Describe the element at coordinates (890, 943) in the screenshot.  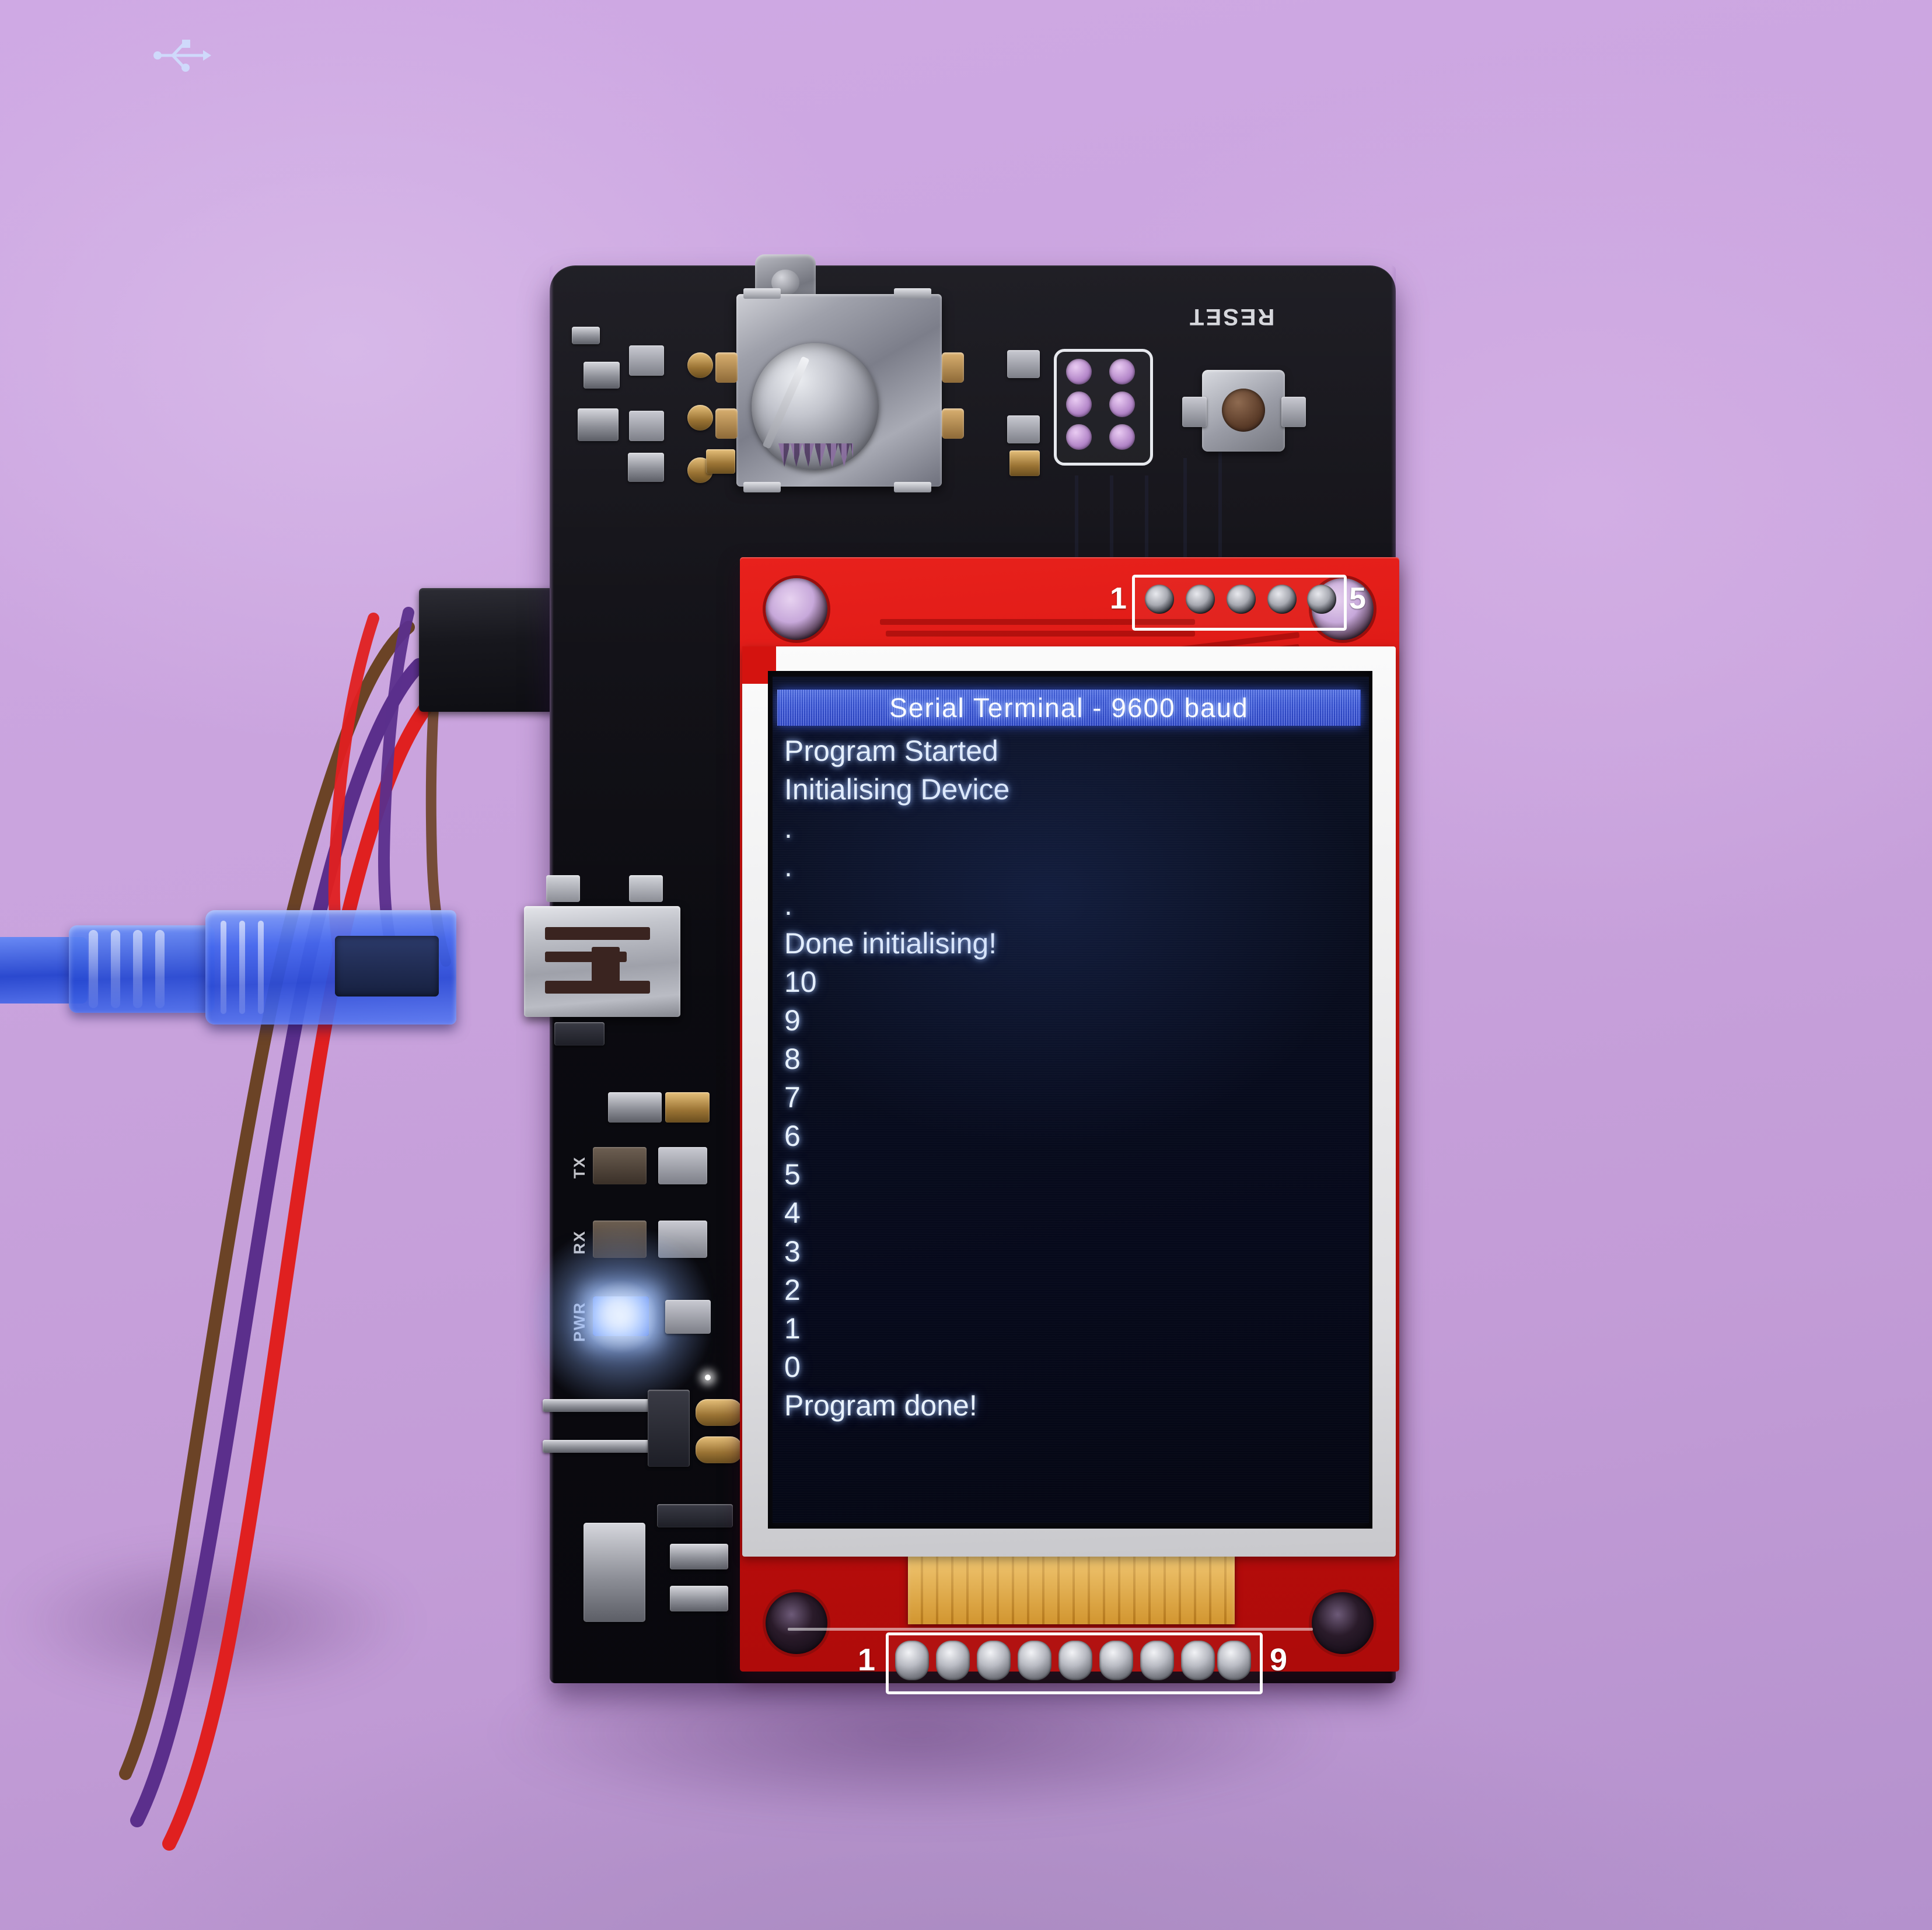
I see `terminal-line: Done initialising!` at that location.